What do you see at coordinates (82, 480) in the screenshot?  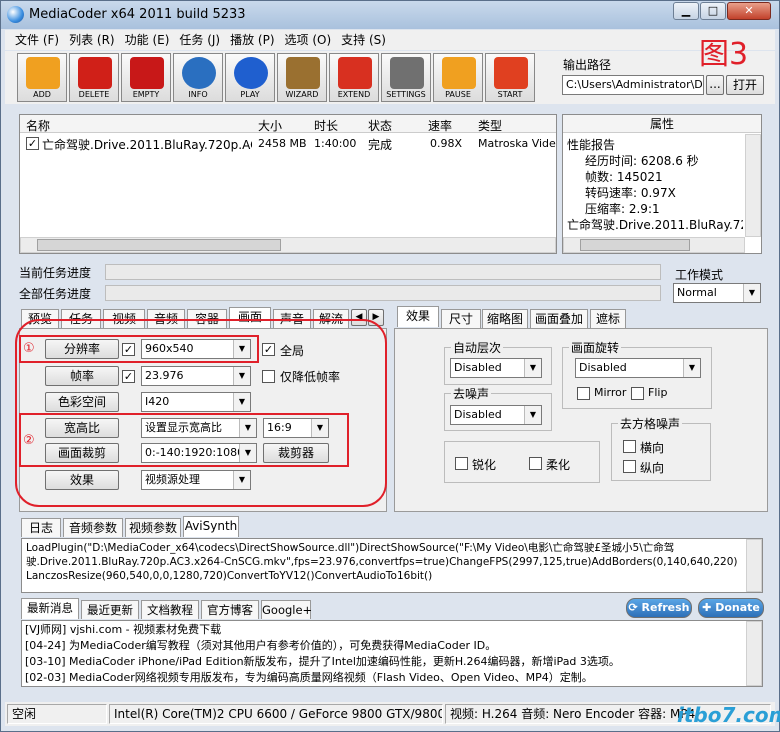 I see `effect-button: 效果` at bounding box center [82, 480].